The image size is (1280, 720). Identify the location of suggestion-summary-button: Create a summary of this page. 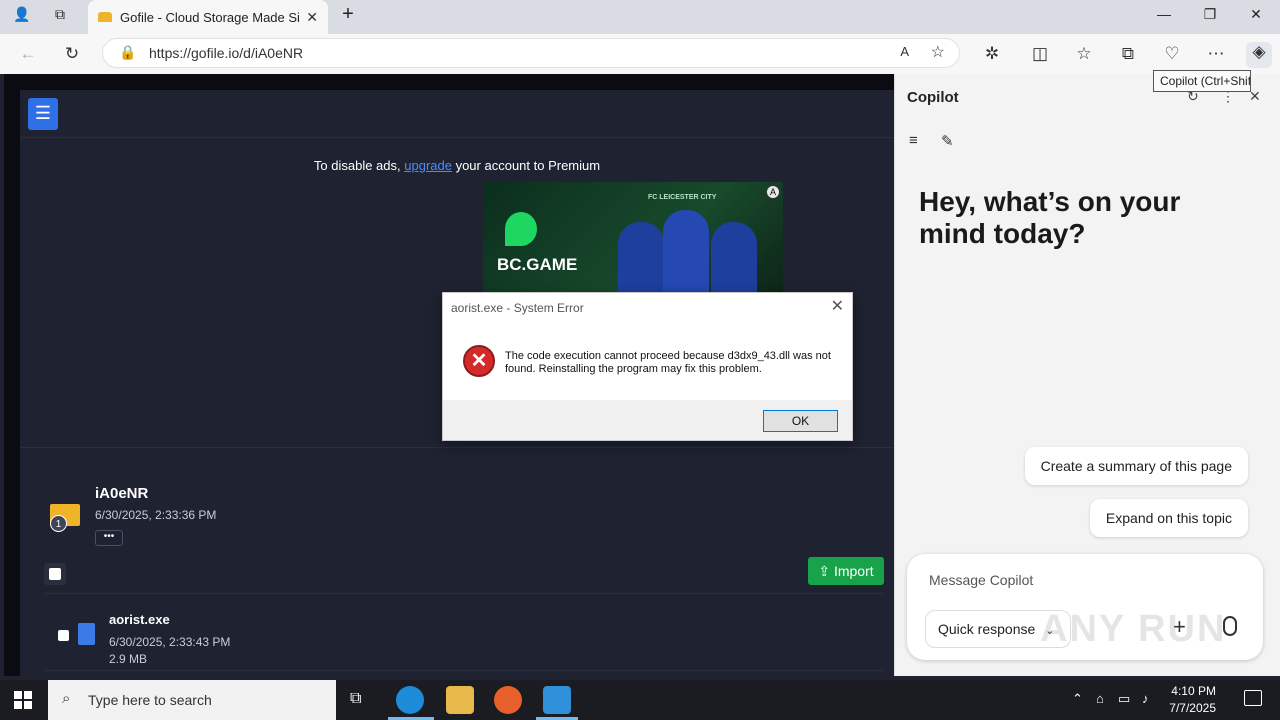
(1136, 466).